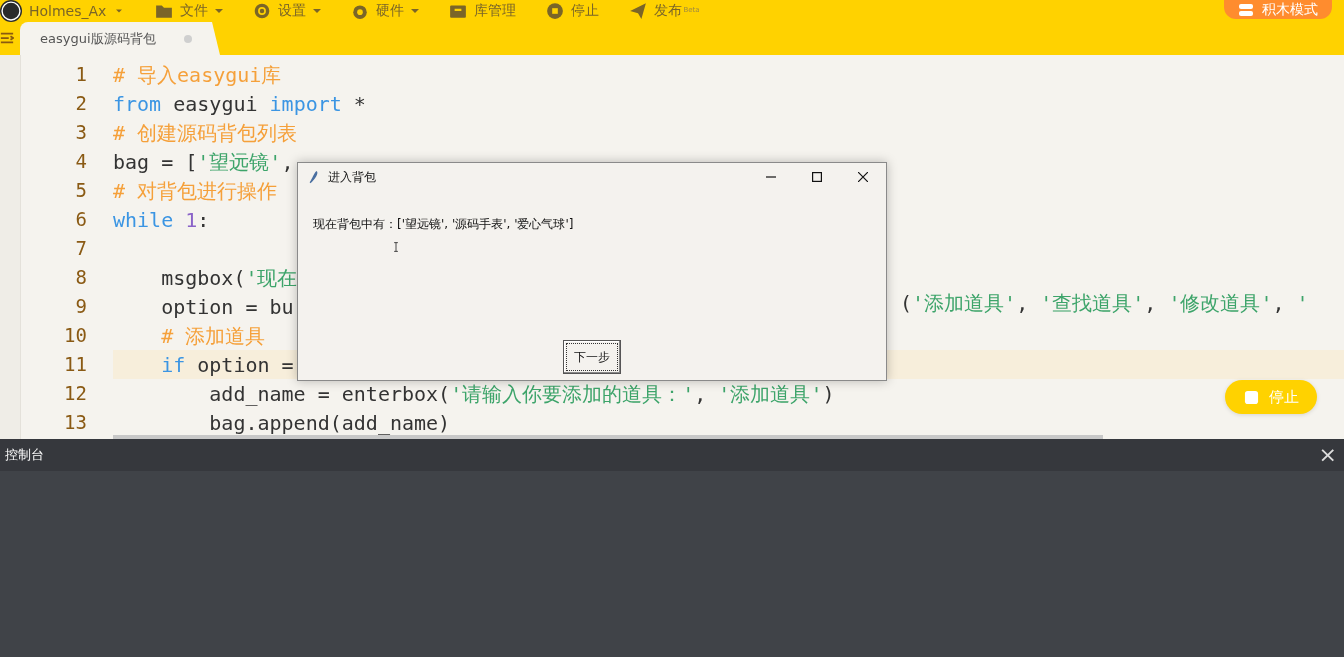 The width and height of the screenshot is (1344, 657). What do you see at coordinates (390, 11) in the screenshot?
I see `menu-item: 硬件` at bounding box center [390, 11].